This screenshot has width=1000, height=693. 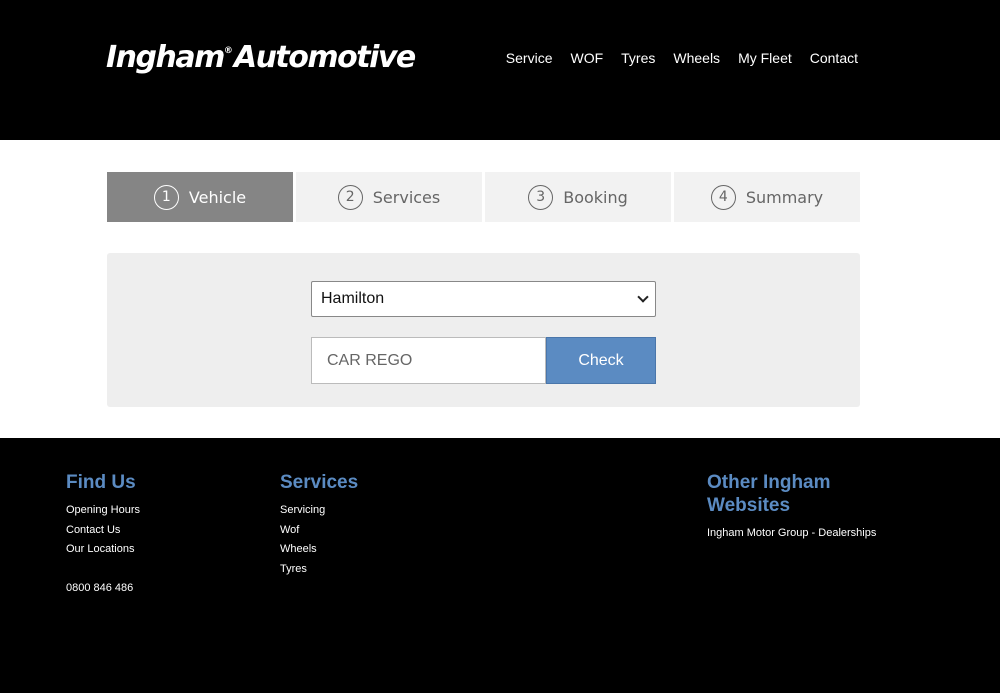 I want to click on footer-link-tyres: Tyres, so click(x=380, y=570).